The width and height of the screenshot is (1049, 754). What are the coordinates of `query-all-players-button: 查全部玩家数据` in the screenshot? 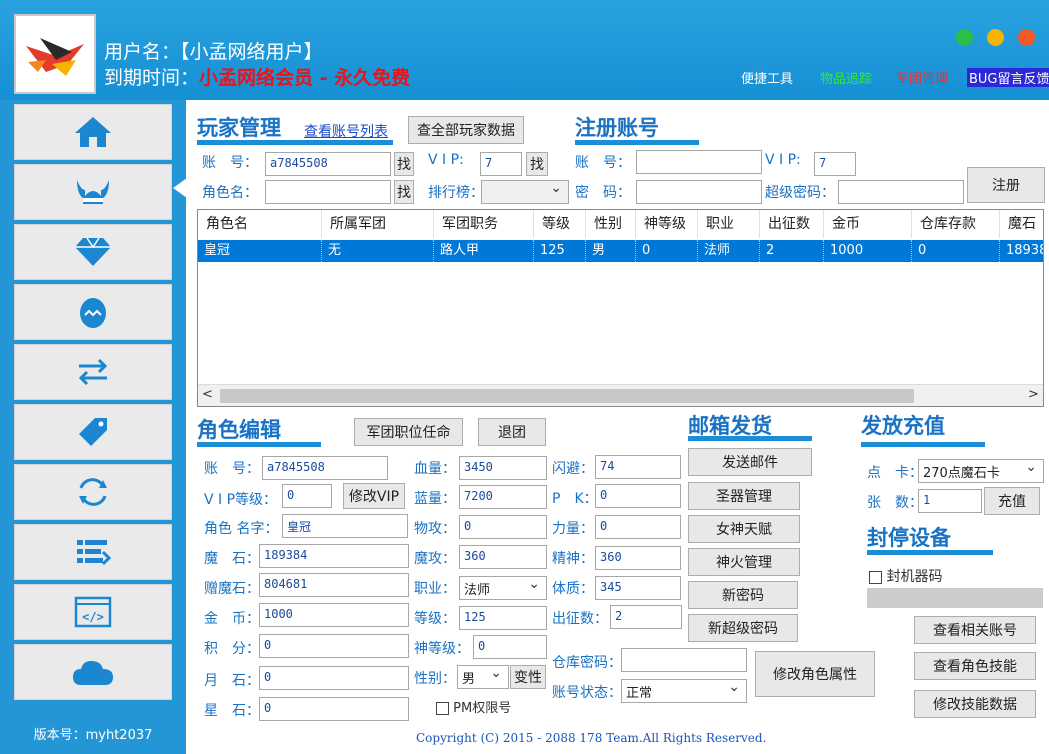 It's located at (466, 130).